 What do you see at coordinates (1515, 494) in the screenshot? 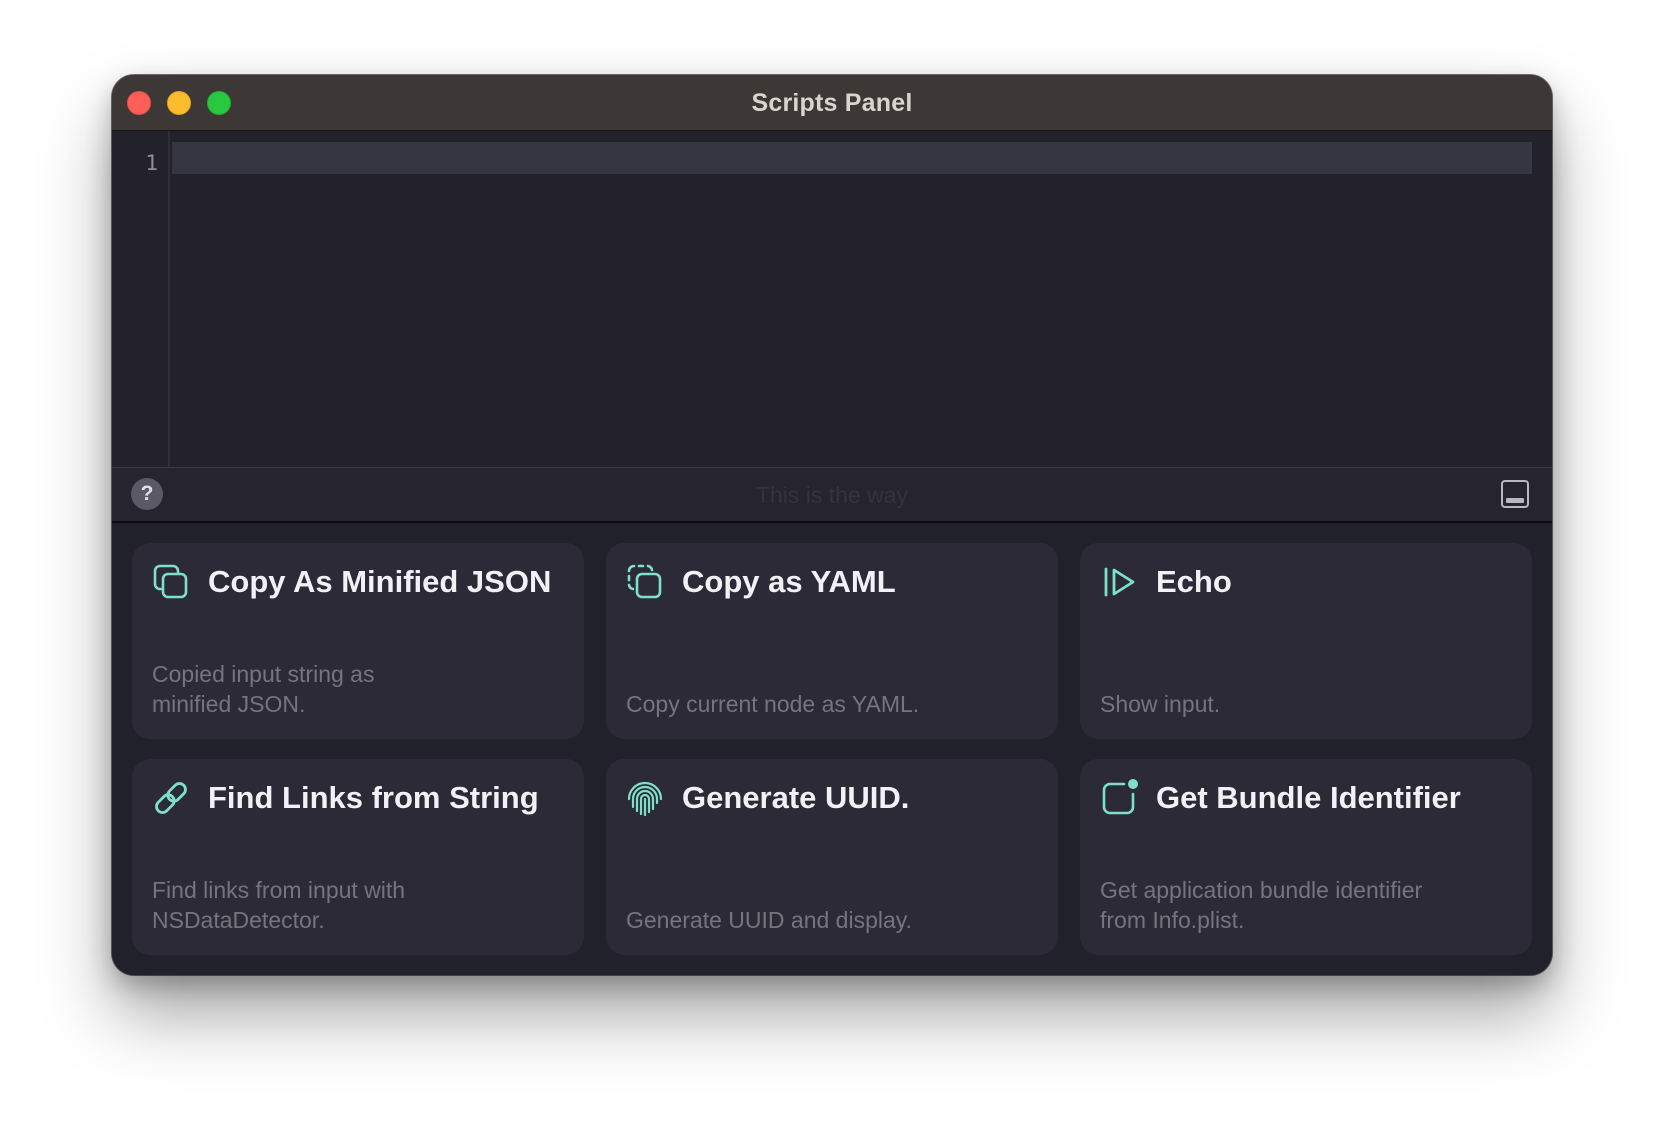
I see `toggle-panel-button` at bounding box center [1515, 494].